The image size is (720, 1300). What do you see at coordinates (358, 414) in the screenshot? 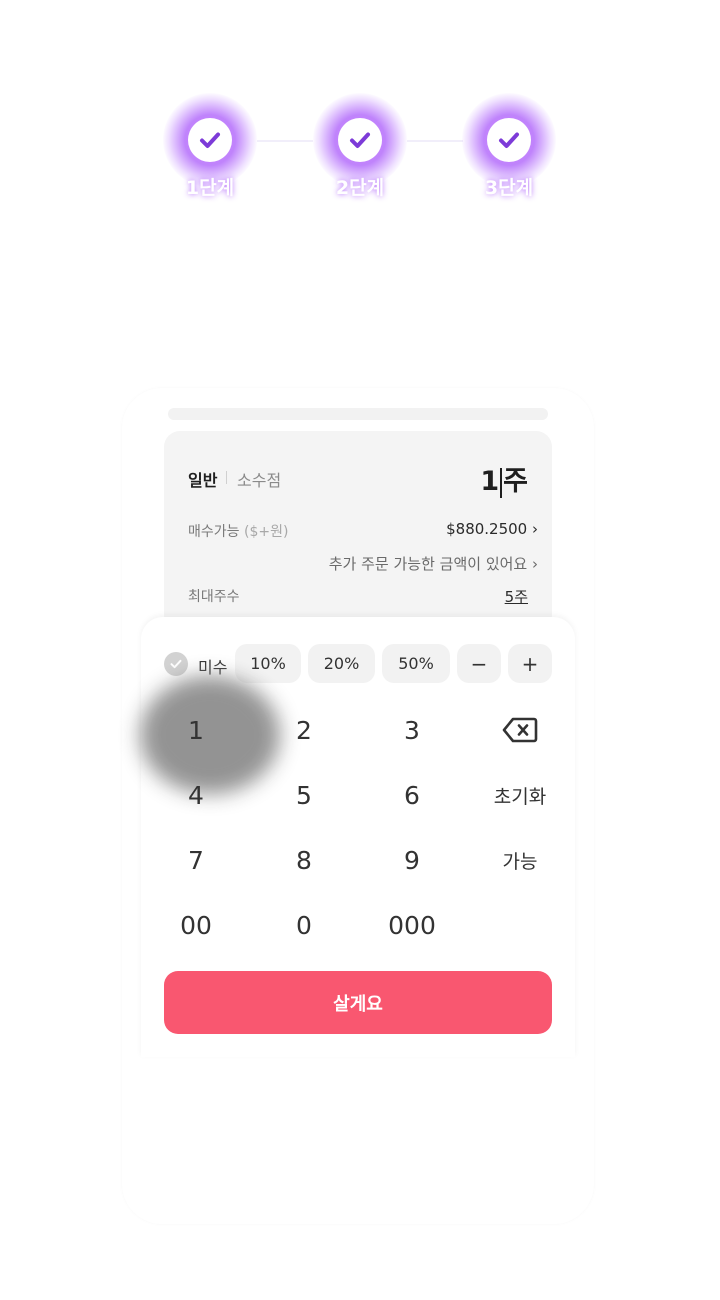
I see `top-strip` at bounding box center [358, 414].